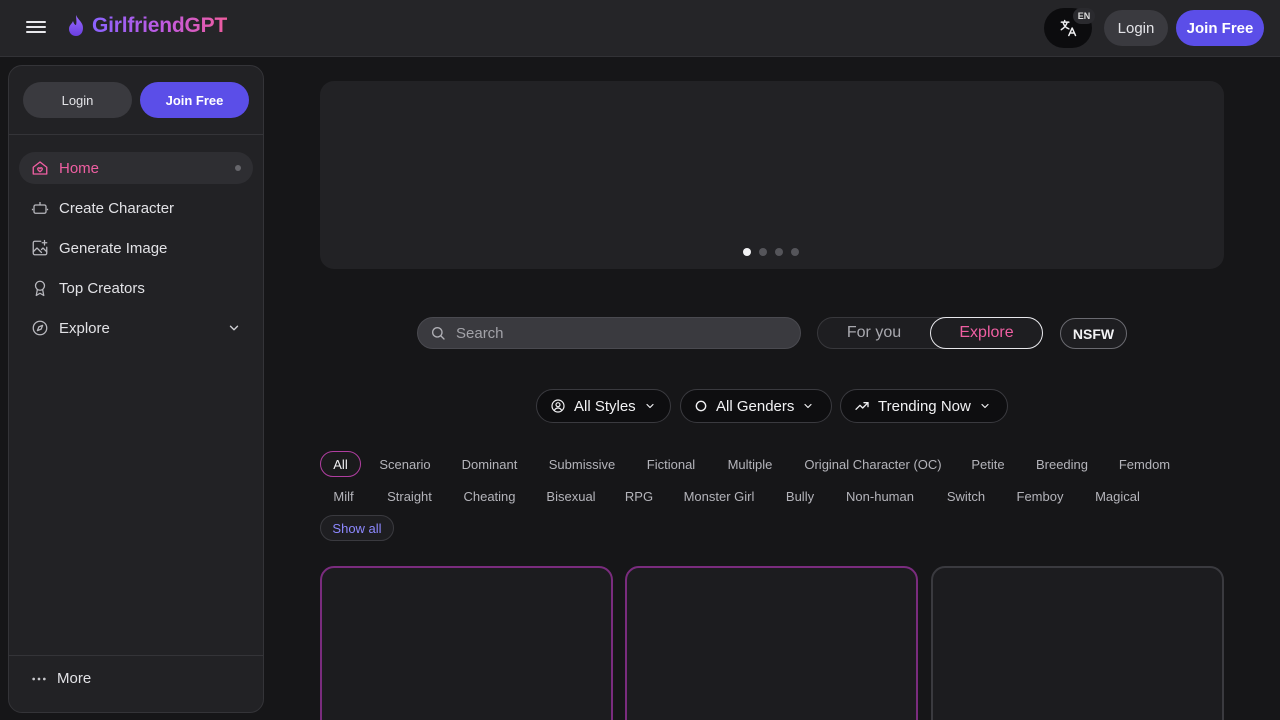 This screenshot has width=1280, height=720. Describe the element at coordinates (874, 333) in the screenshot. I see `tab-for-you: For you` at that location.